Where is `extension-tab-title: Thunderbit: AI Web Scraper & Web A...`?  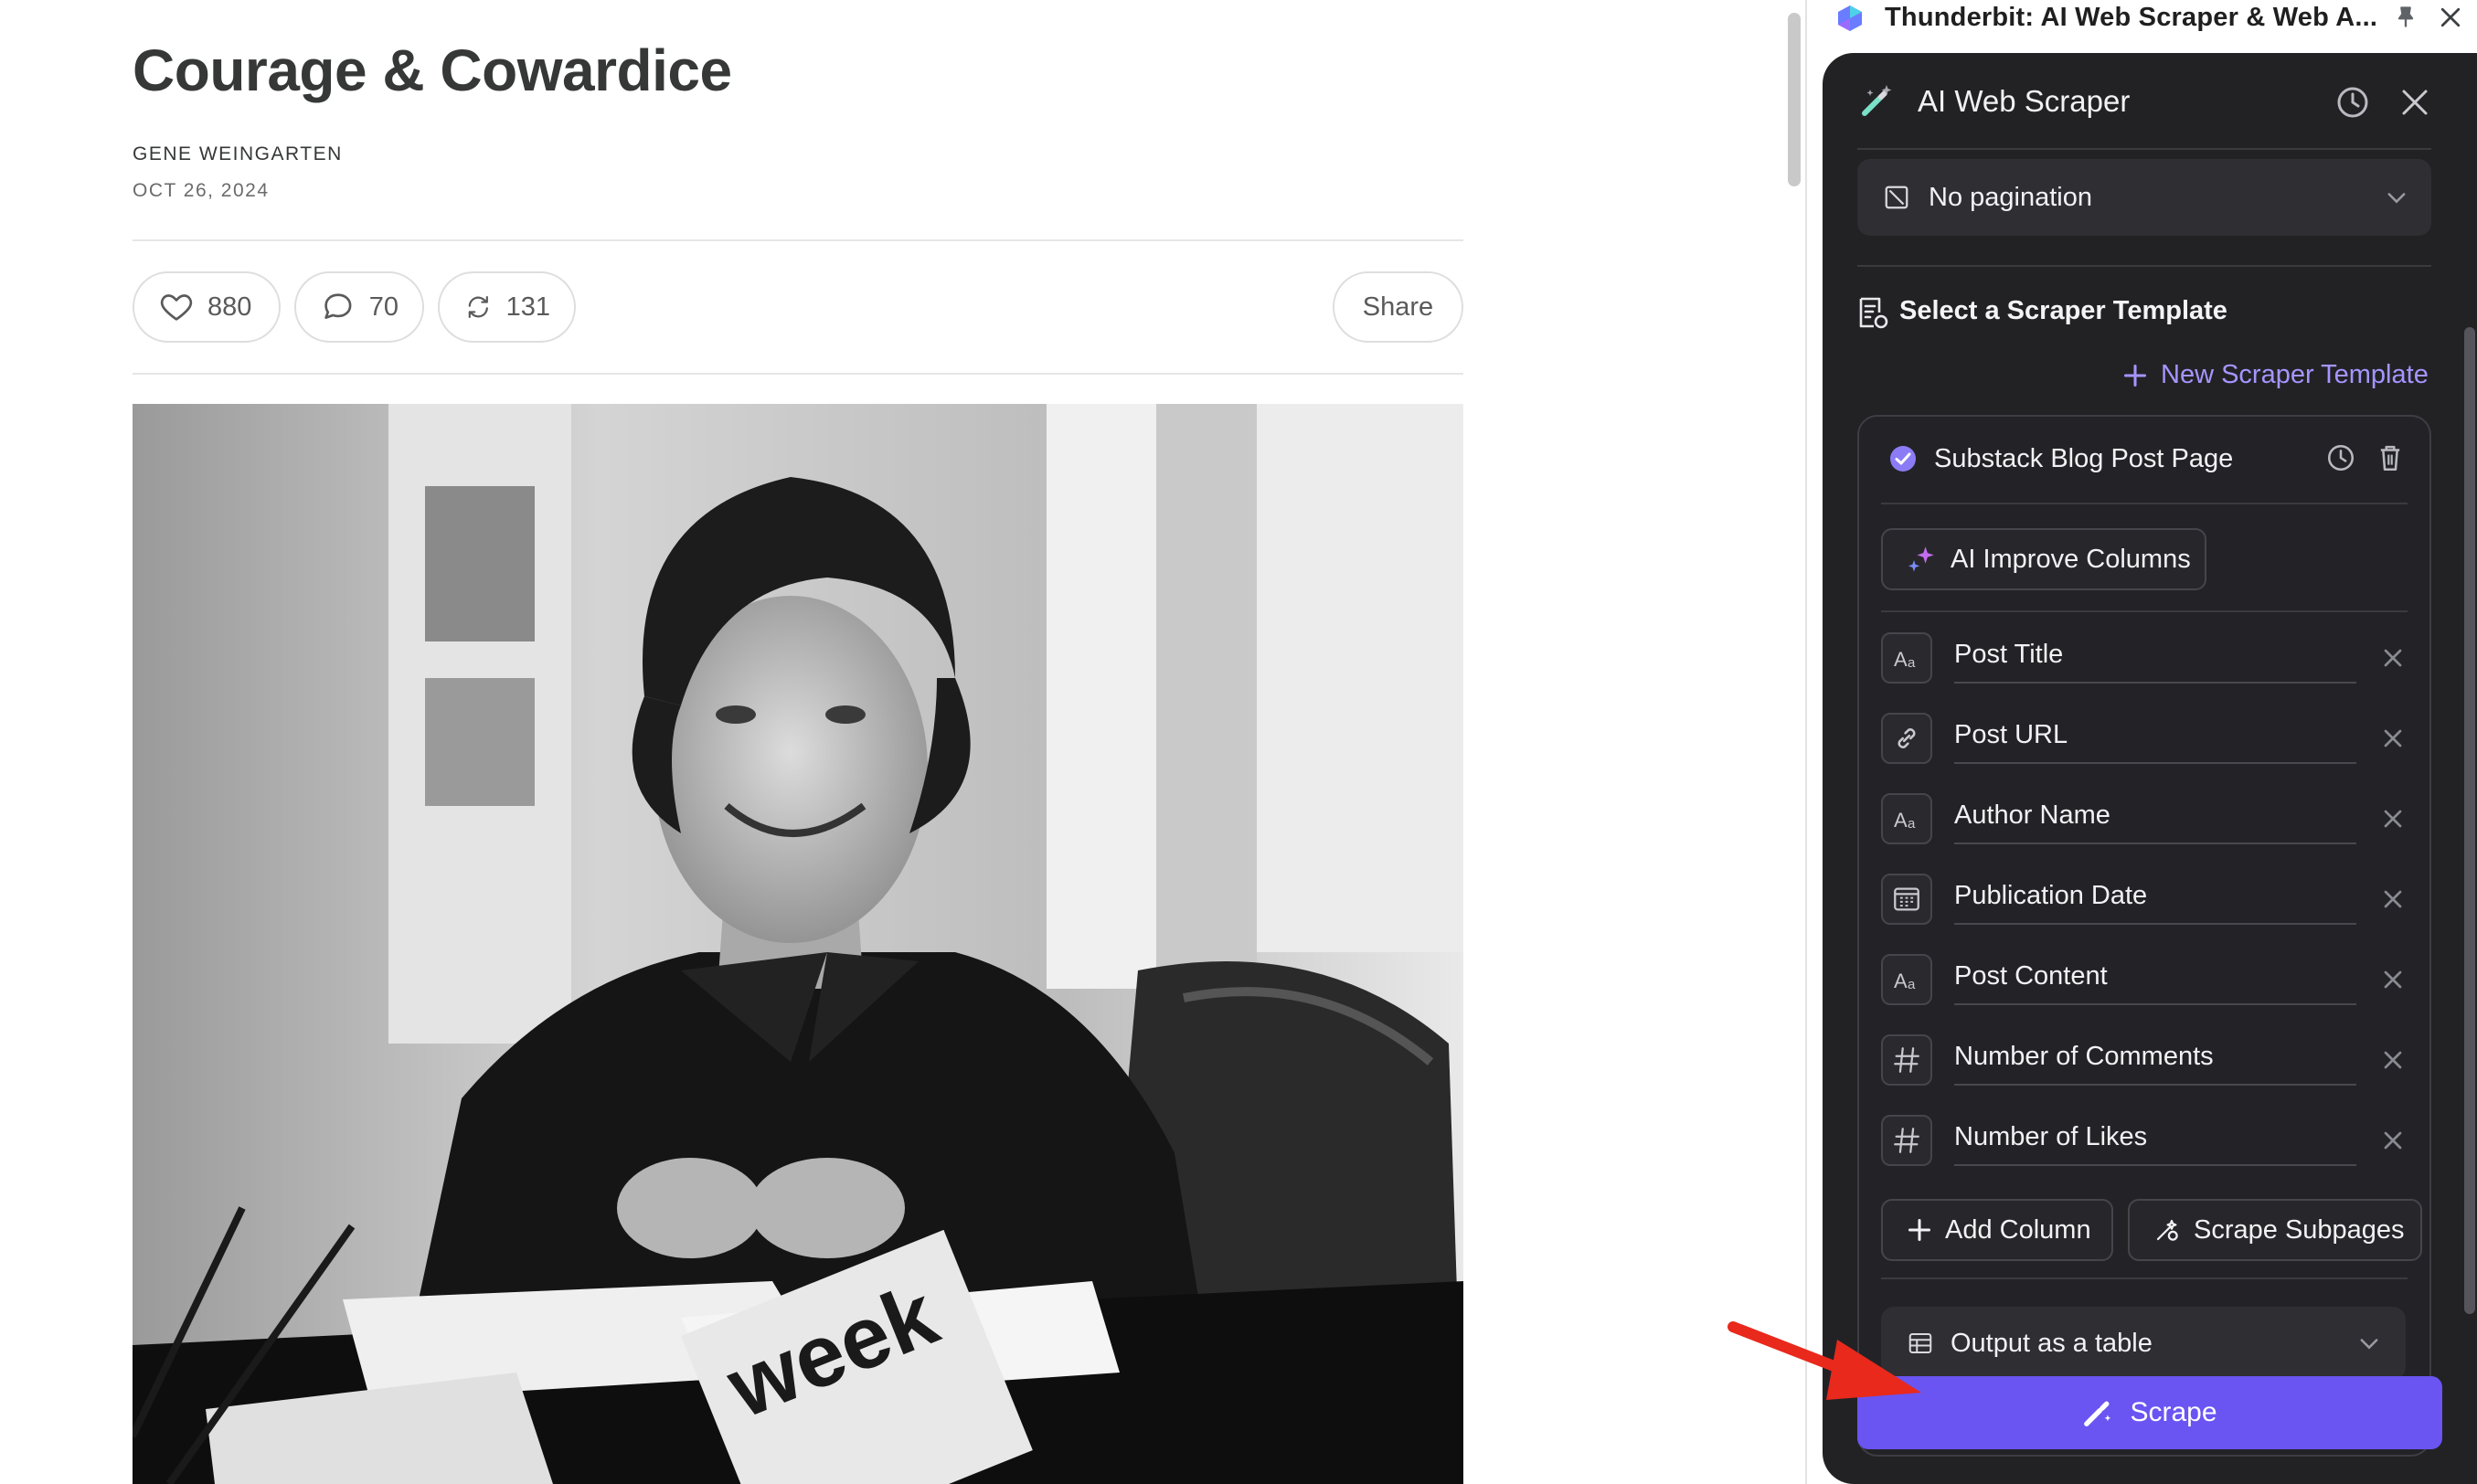 extension-tab-title: Thunderbit: AI Web Scraper & Web A... is located at coordinates (2131, 17).